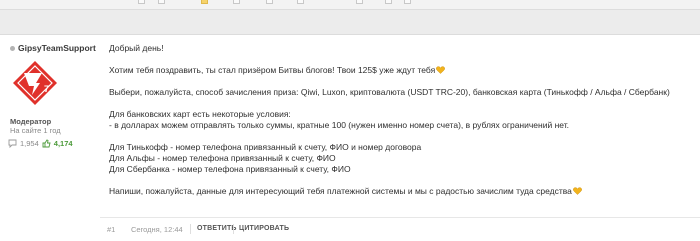 Image resolution: width=700 pixels, height=241 pixels. Describe the element at coordinates (35, 130) in the screenshot. I see `author-member-since: На сайте 1 год` at that location.